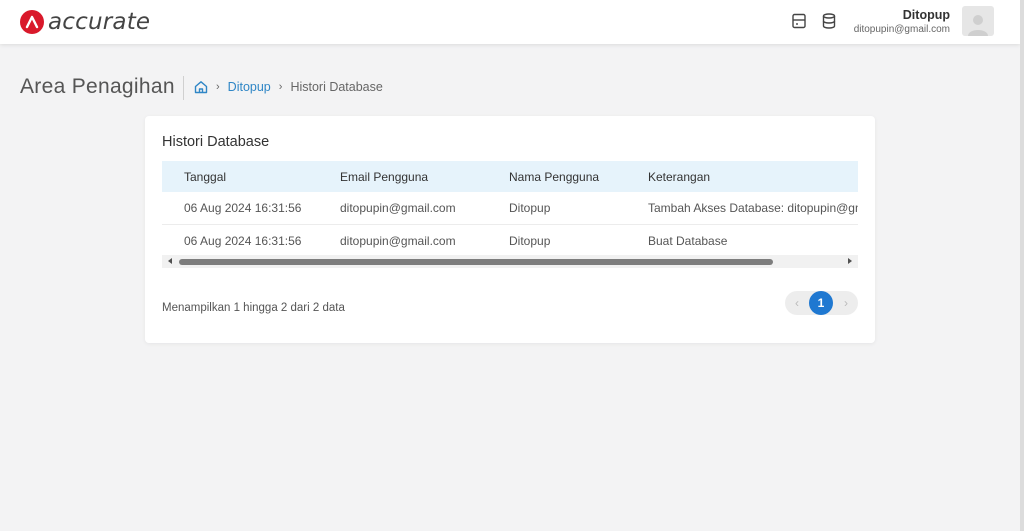  What do you see at coordinates (170, 261) in the screenshot?
I see `scroll-left-arrow-icon` at bounding box center [170, 261].